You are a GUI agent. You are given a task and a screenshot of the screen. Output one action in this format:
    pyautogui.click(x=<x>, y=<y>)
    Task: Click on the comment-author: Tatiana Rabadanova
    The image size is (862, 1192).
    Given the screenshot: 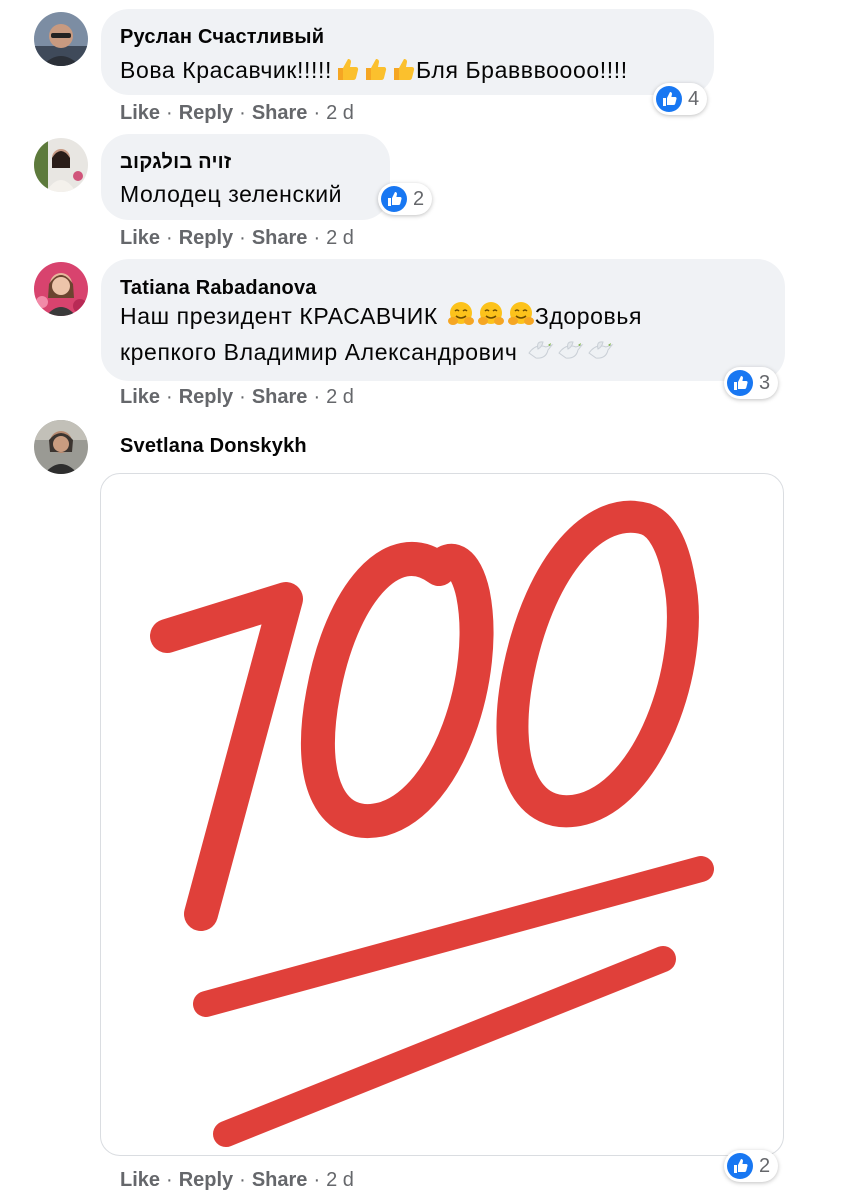 What is the action you would take?
    pyautogui.click(x=218, y=288)
    